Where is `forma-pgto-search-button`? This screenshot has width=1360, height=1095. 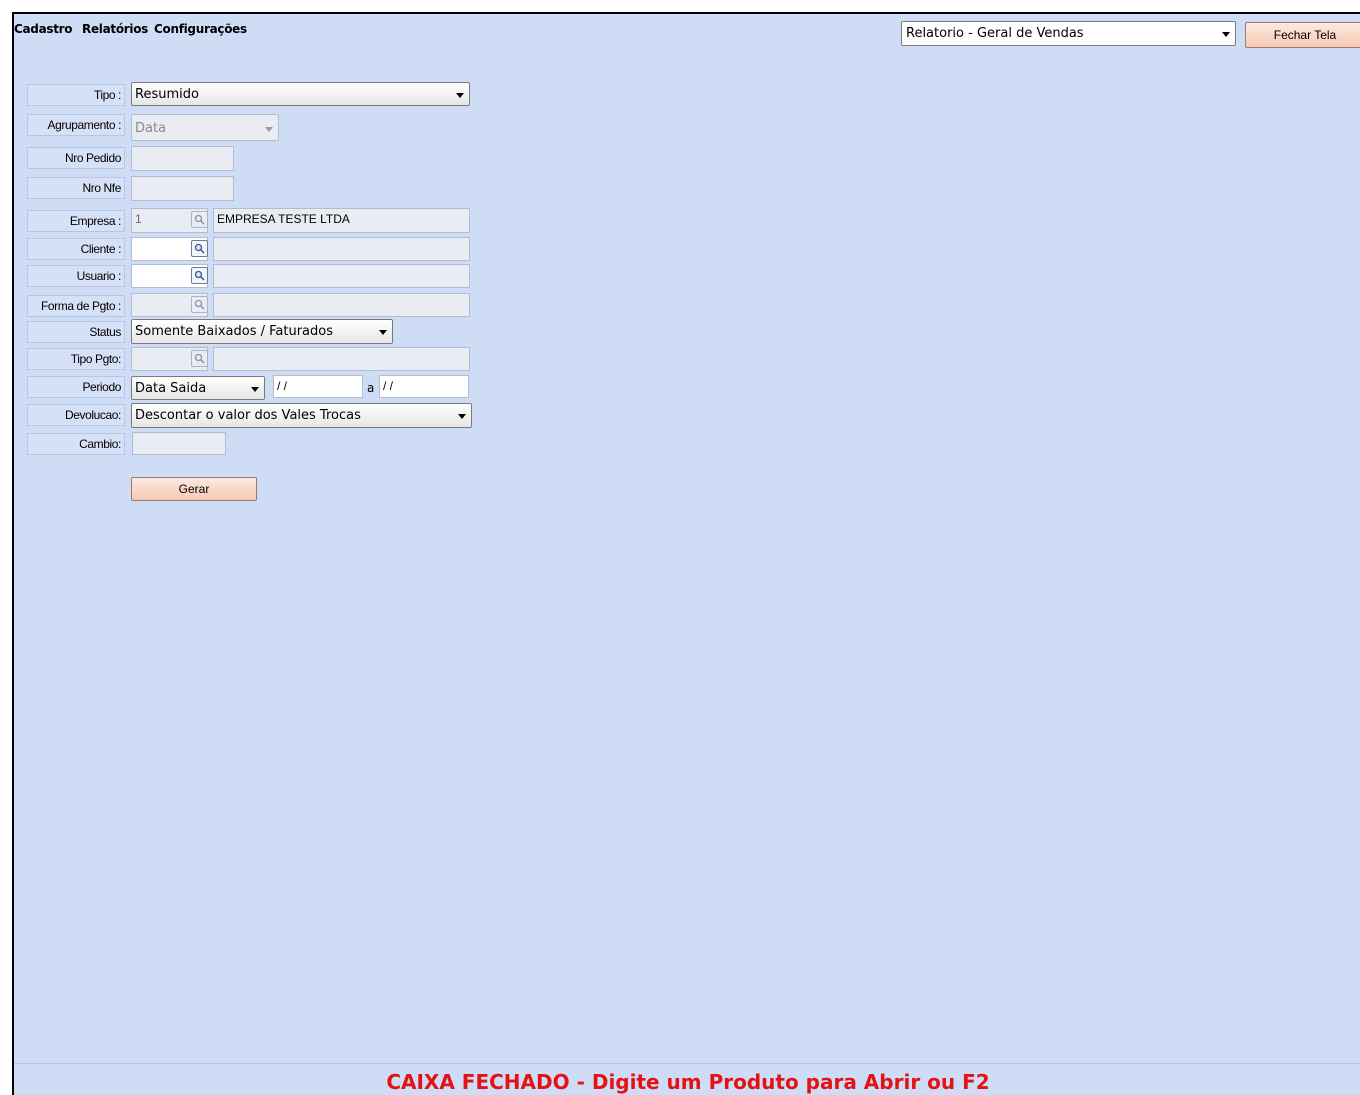 forma-pgto-search-button is located at coordinates (199, 304).